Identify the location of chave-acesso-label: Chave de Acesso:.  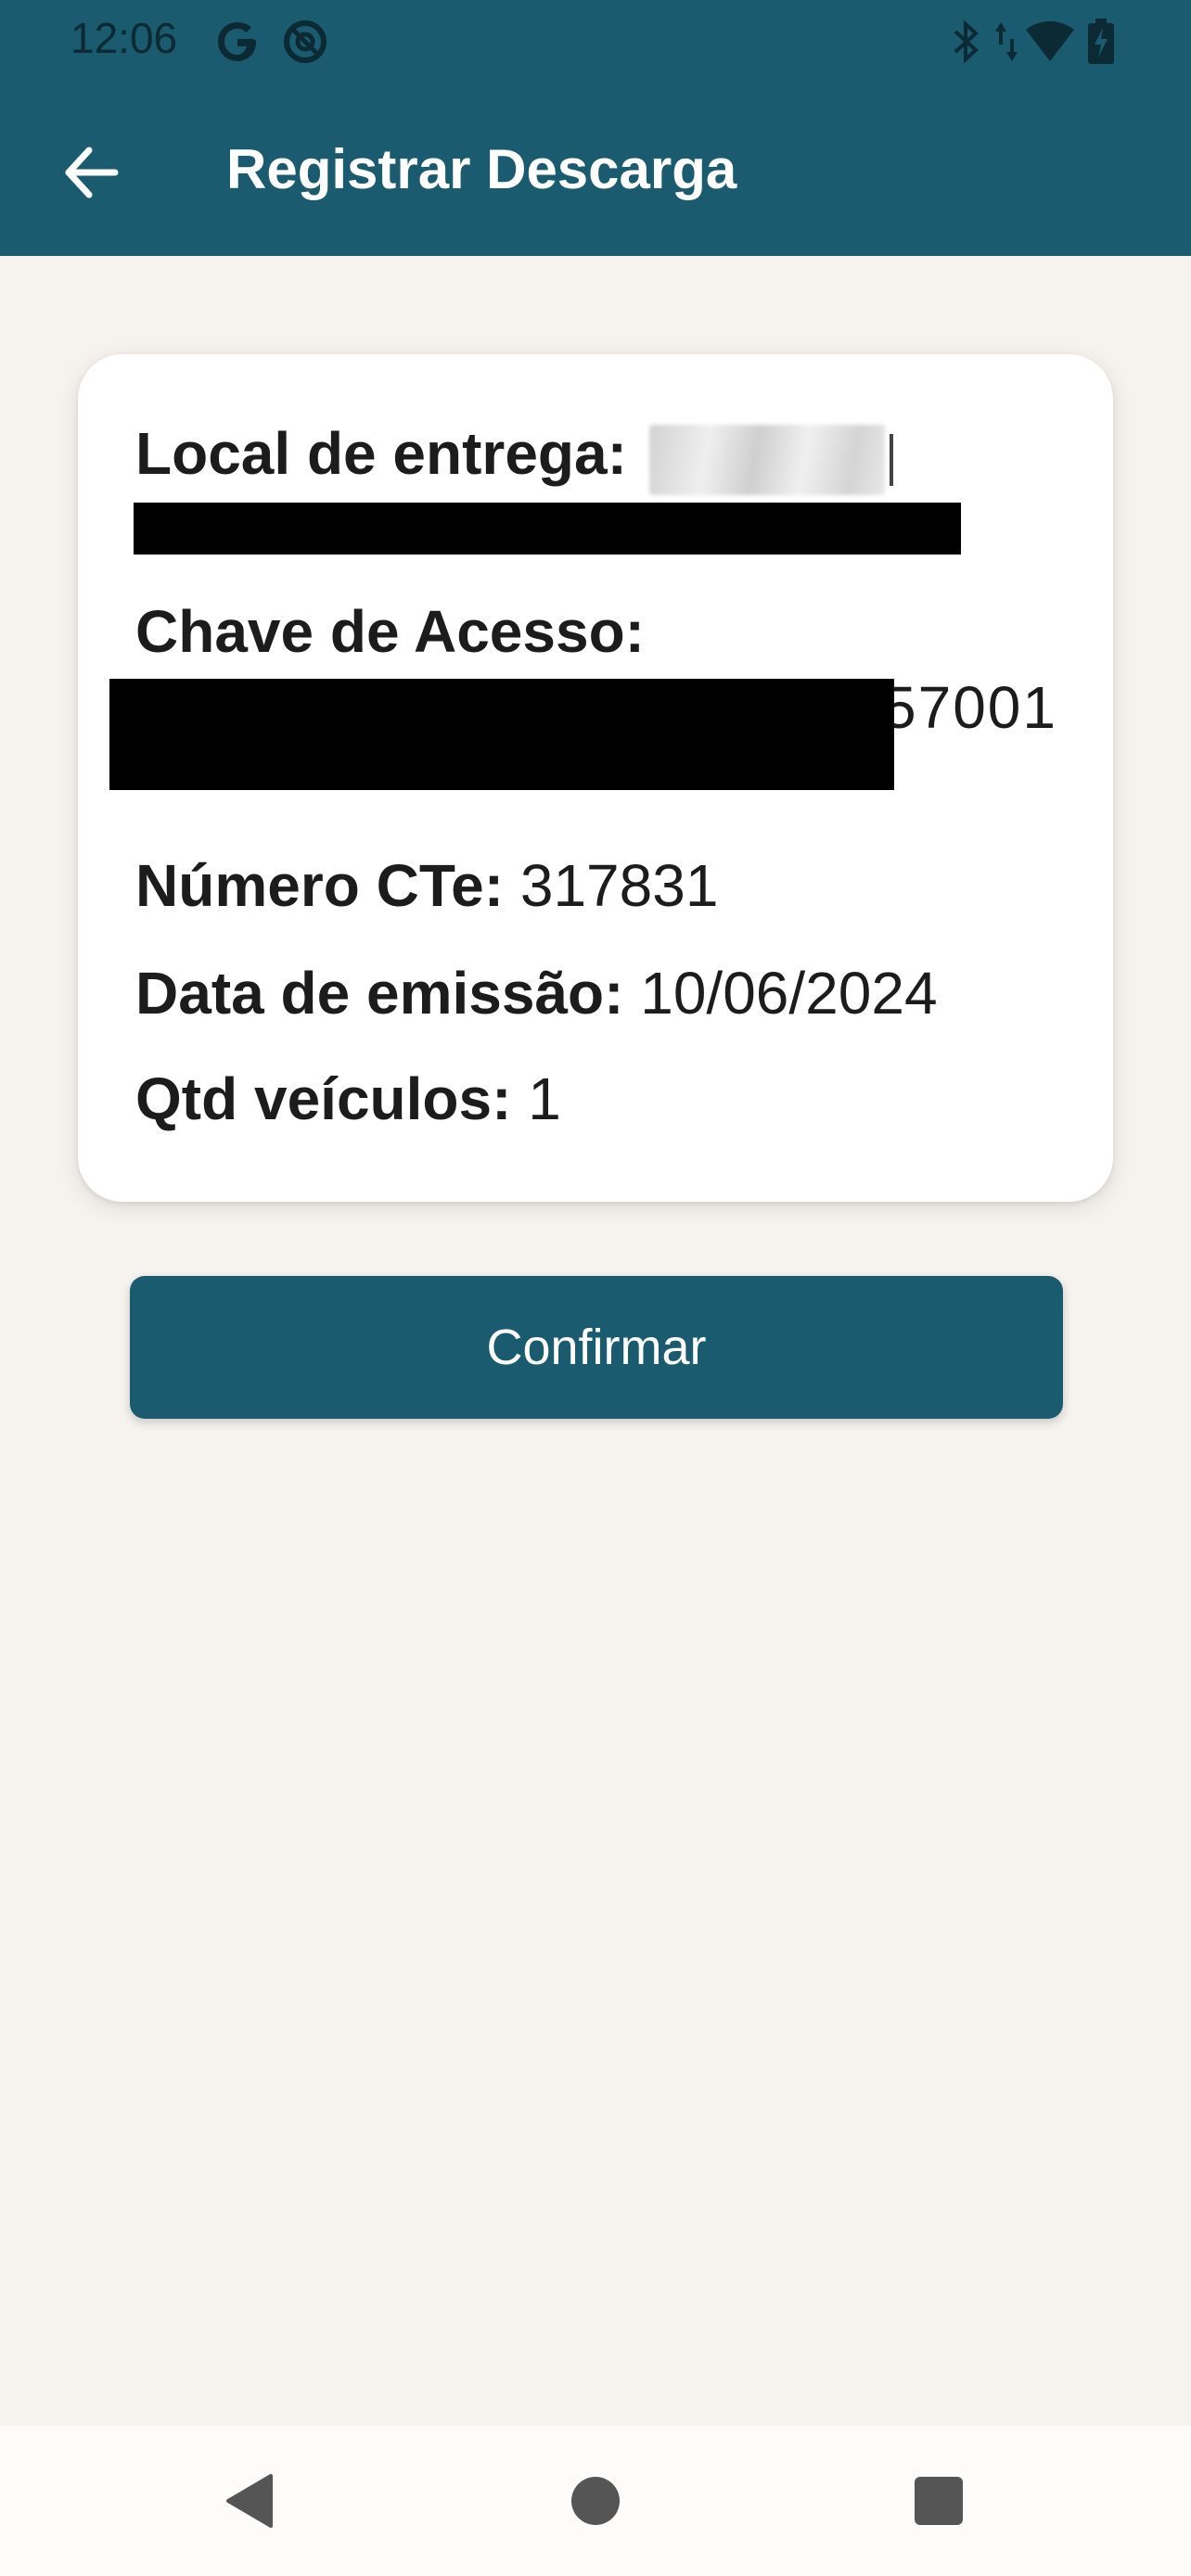
(390, 632).